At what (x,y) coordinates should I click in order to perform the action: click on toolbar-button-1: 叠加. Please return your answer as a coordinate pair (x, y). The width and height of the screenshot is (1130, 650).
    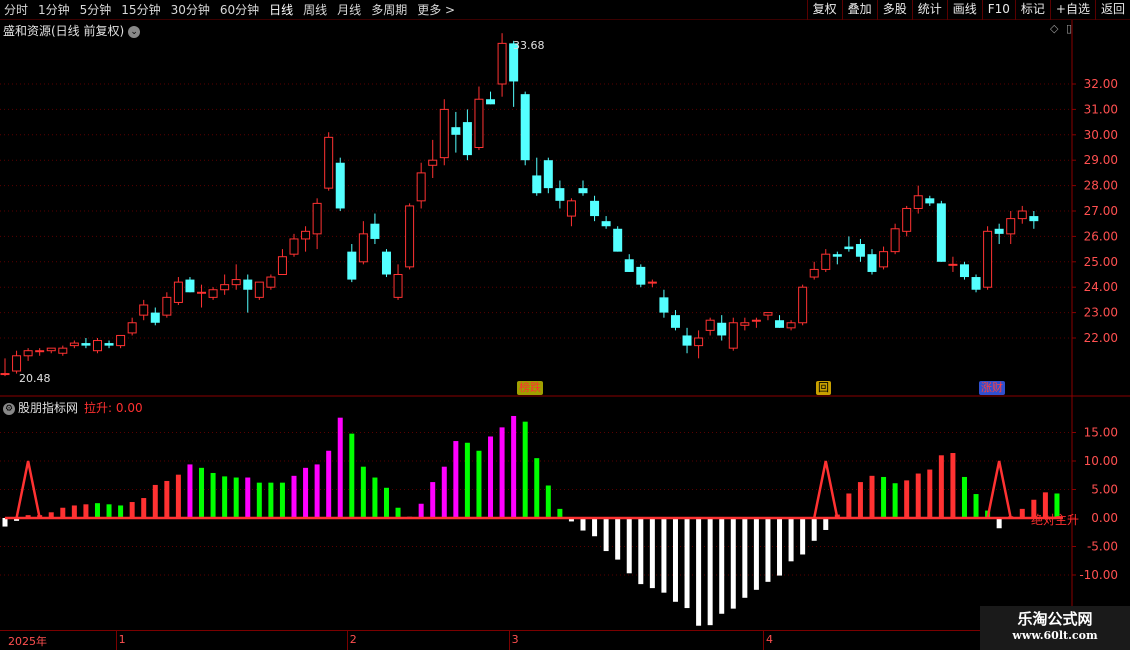
    Looking at the image, I should click on (859, 10).